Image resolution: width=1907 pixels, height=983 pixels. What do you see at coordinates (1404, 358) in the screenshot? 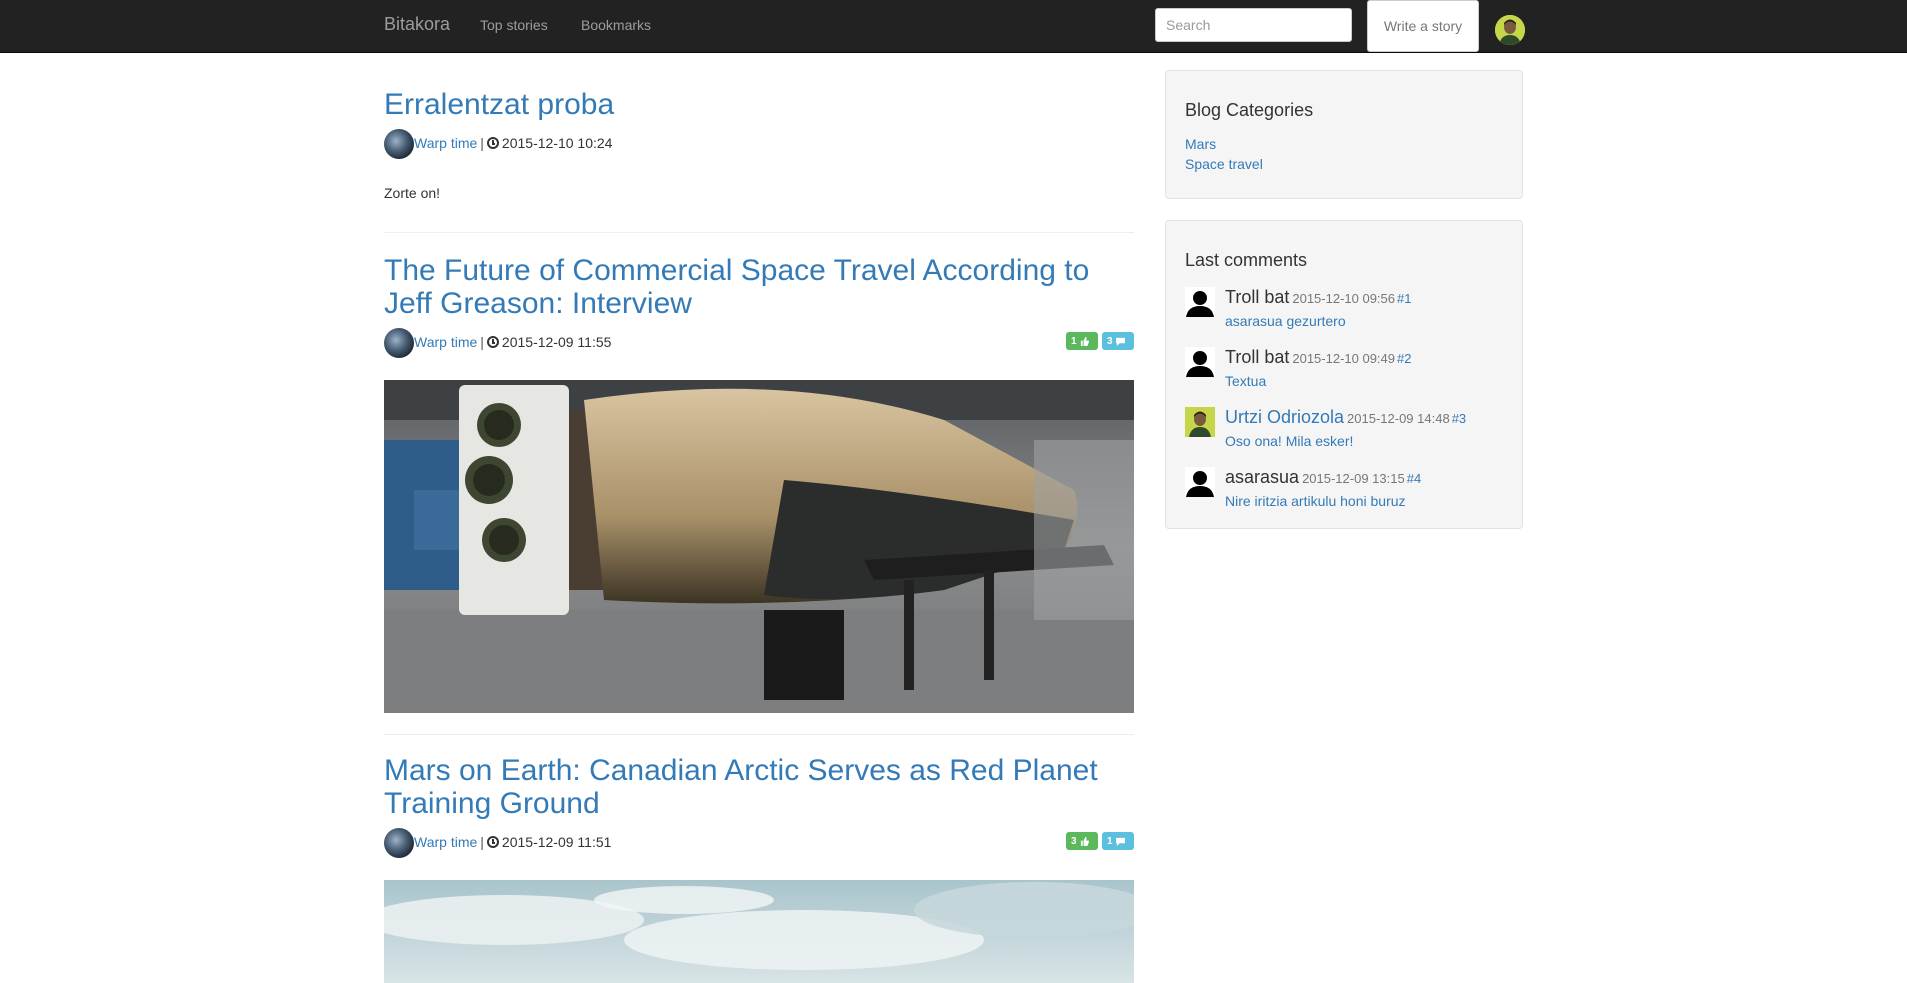
I see `comment-number-link: #2` at bounding box center [1404, 358].